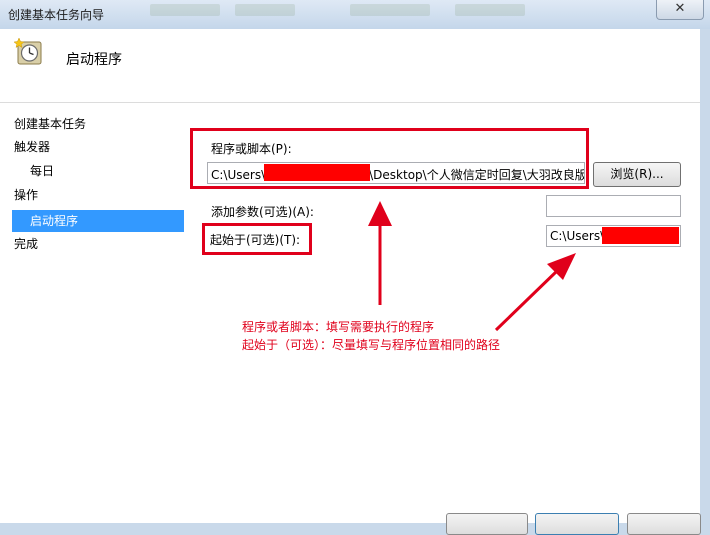 This screenshot has width=710, height=535. What do you see at coordinates (371, 336) in the screenshot?
I see `annotation-note: 程序或者脚本：填写需要执行的程序 起始于（可选）：尽量填写与程序位置相同的路径` at bounding box center [371, 336].